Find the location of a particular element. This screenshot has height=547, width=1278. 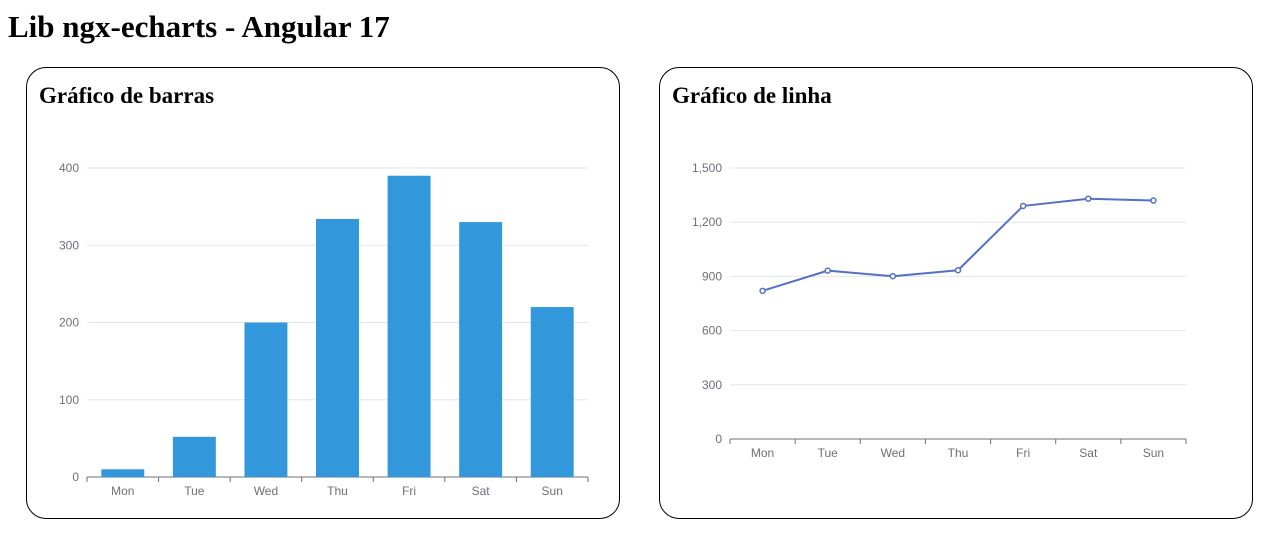

page-title: Lib ngx-echarts - Angular 17 is located at coordinates (199, 26).